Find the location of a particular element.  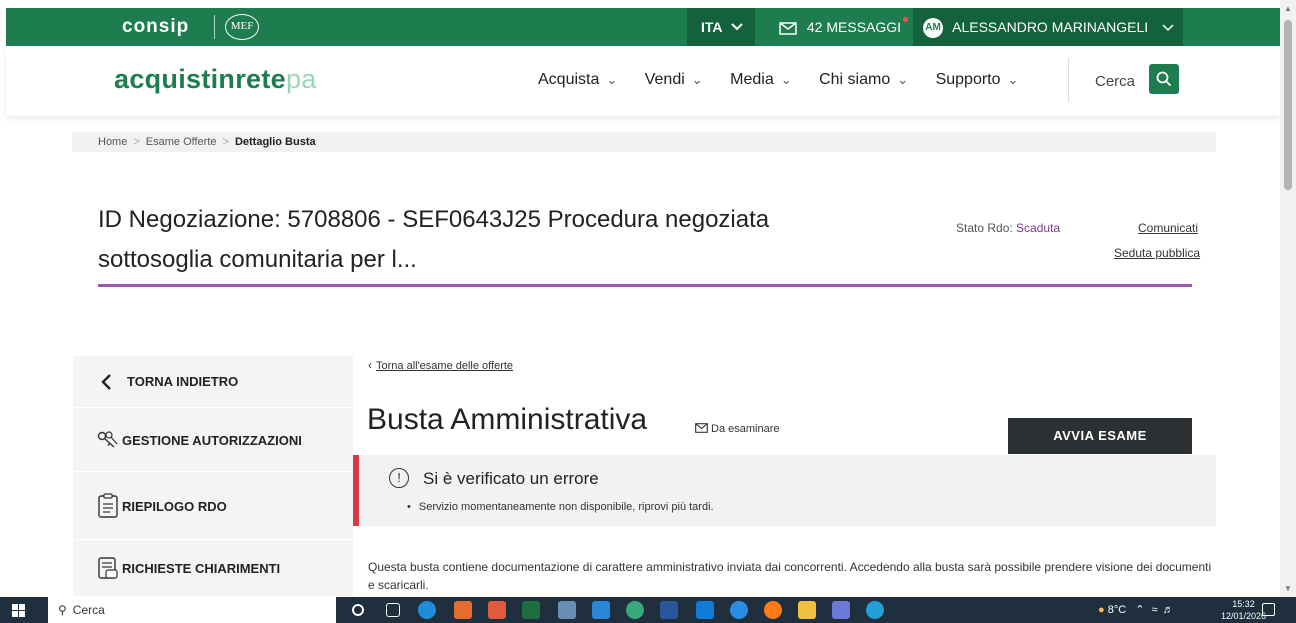

mail-icon is located at coordinates (705, 610).